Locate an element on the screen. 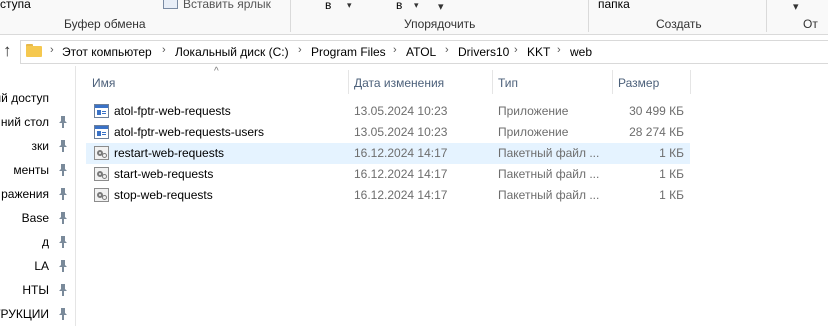 The width and height of the screenshot is (828, 326). nav-item-label: д is located at coordinates (45, 242).